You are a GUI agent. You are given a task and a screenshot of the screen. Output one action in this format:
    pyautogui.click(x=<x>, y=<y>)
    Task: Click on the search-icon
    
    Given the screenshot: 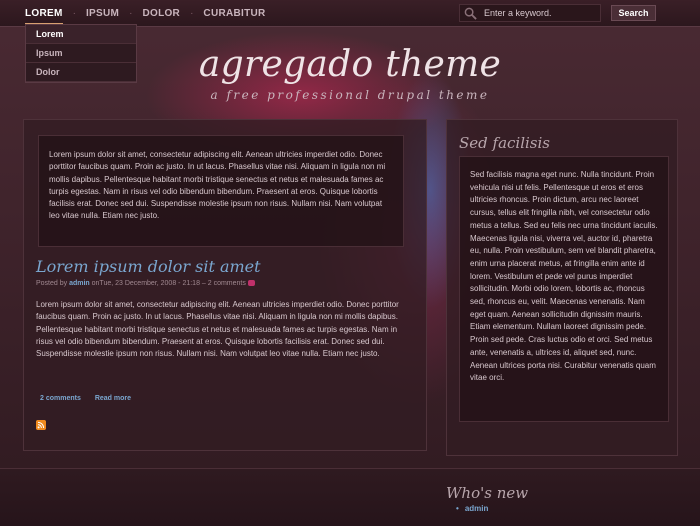 What is the action you would take?
    pyautogui.click(x=470, y=13)
    